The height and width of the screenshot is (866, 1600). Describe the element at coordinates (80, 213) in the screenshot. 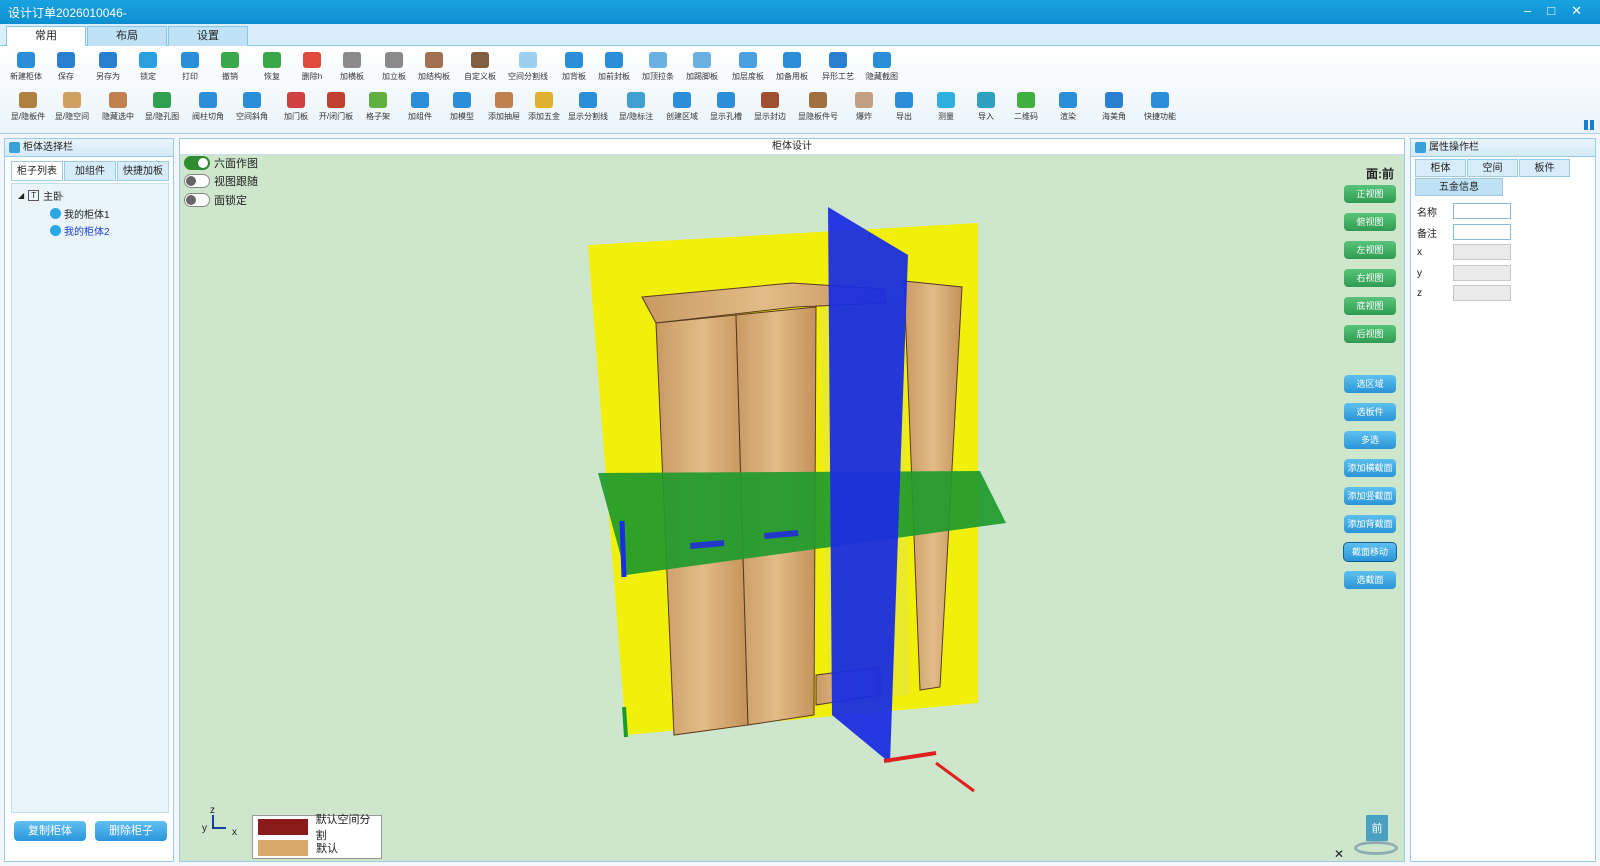

I see `tree-item-cabinet-1: 我的柜体1` at that location.